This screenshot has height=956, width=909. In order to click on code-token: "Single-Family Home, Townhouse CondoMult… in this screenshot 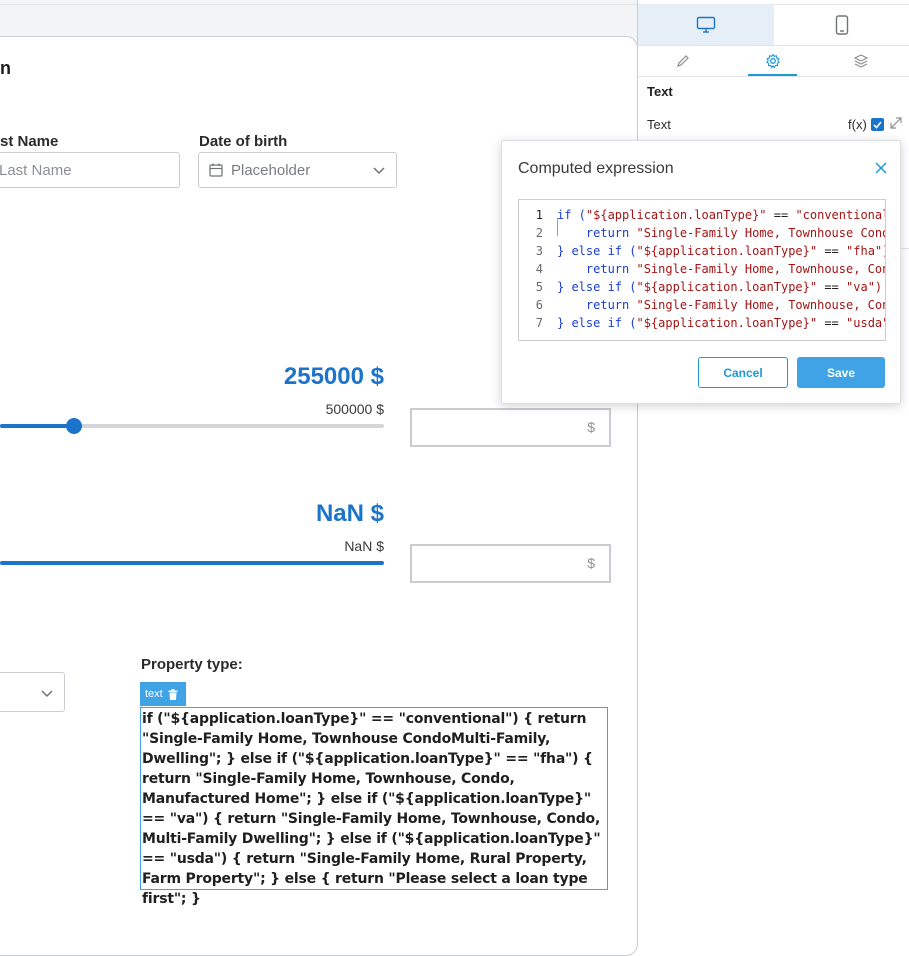, I will do `click(760, 233)`.